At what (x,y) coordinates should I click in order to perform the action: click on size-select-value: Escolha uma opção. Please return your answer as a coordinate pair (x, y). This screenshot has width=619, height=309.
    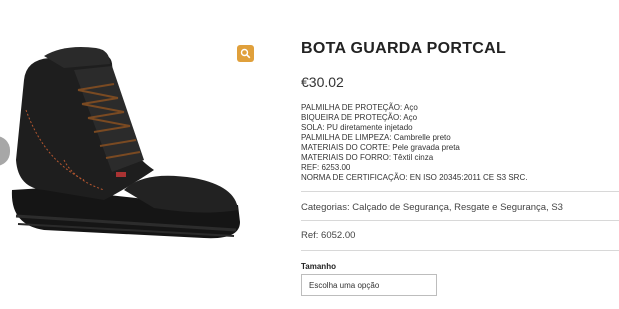
    Looking at the image, I should click on (344, 285).